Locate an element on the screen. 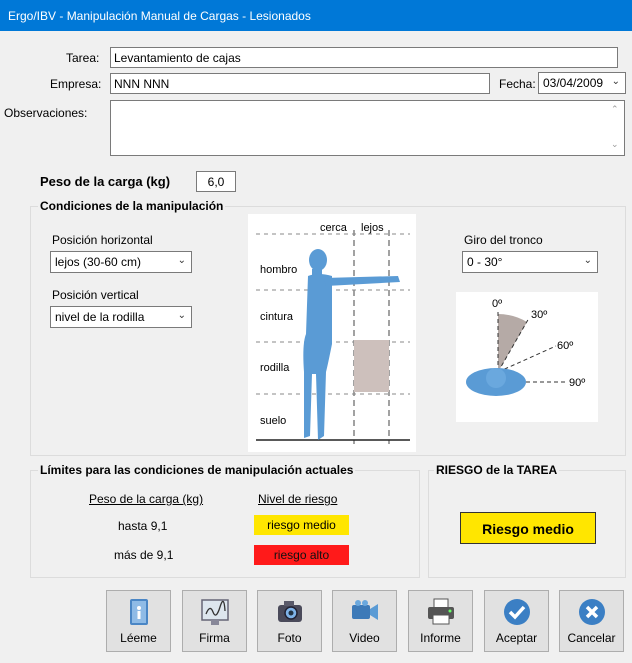 Image resolution: width=632 pixels, height=663 pixels. limites-row-2-nivel: riesgo alto is located at coordinates (301, 555).